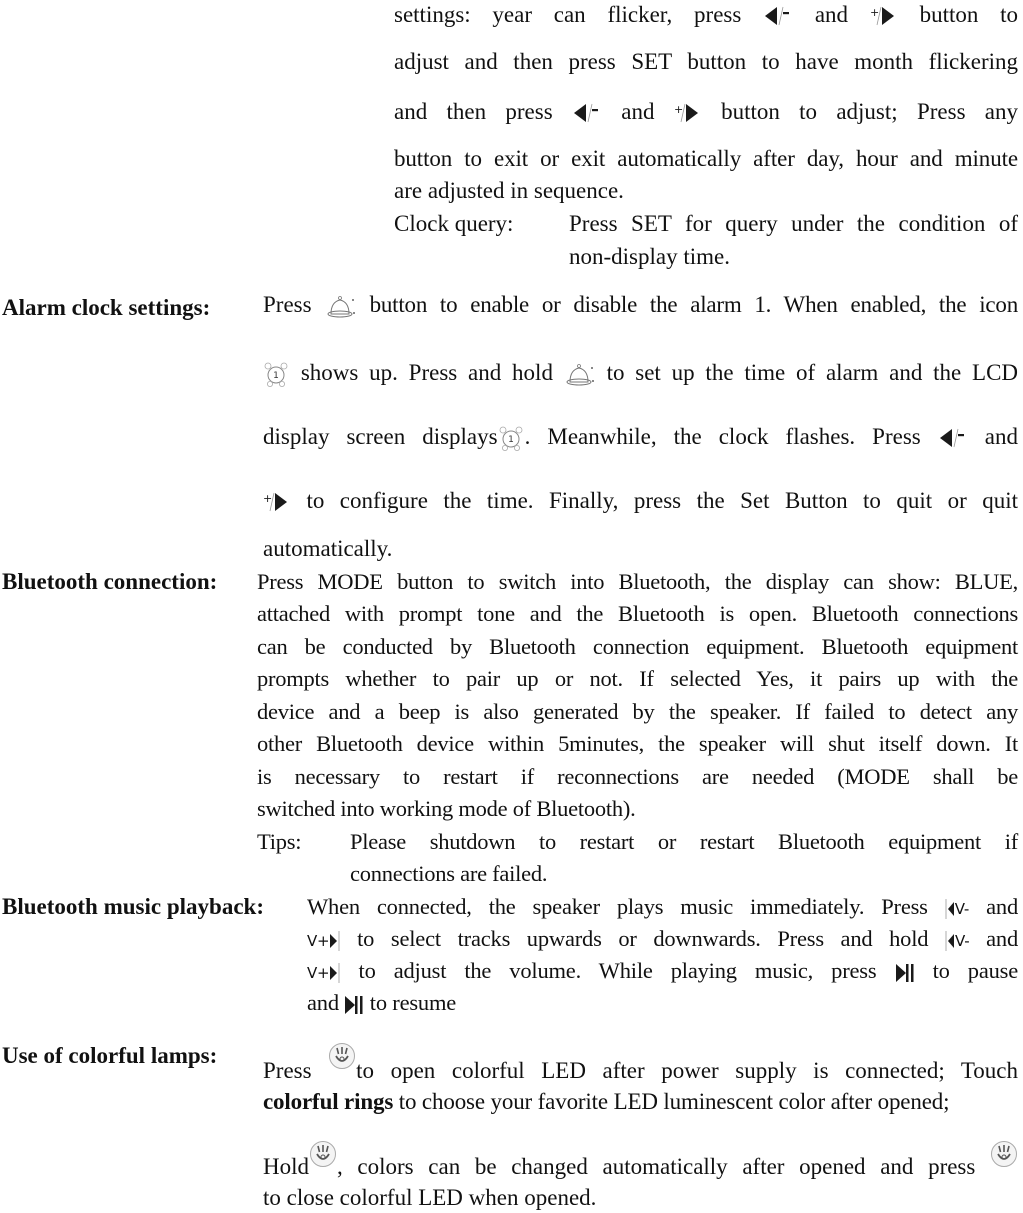  What do you see at coordinates (110, 581) in the screenshot?
I see `bluetooth-connection-label: Bluetooth connection:` at bounding box center [110, 581].